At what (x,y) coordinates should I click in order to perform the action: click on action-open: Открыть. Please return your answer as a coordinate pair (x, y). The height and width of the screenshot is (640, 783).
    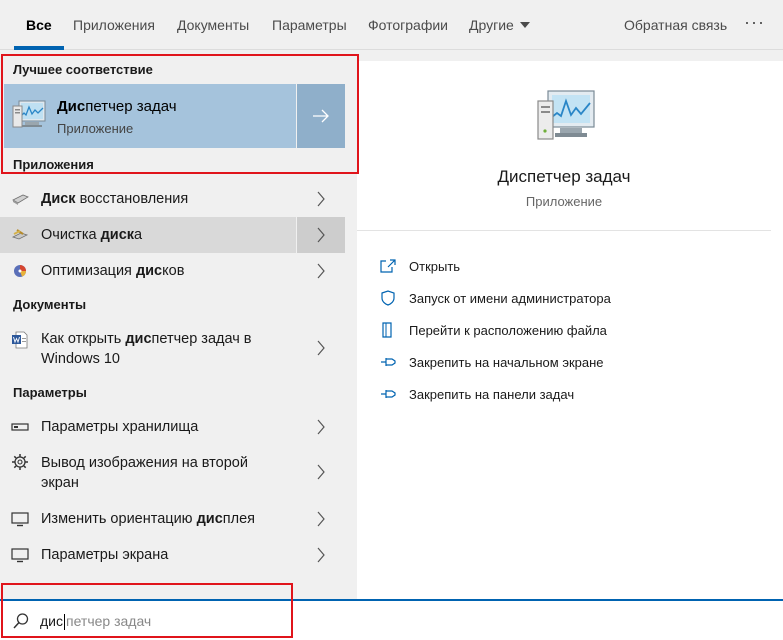
    Looking at the image, I should click on (419, 266).